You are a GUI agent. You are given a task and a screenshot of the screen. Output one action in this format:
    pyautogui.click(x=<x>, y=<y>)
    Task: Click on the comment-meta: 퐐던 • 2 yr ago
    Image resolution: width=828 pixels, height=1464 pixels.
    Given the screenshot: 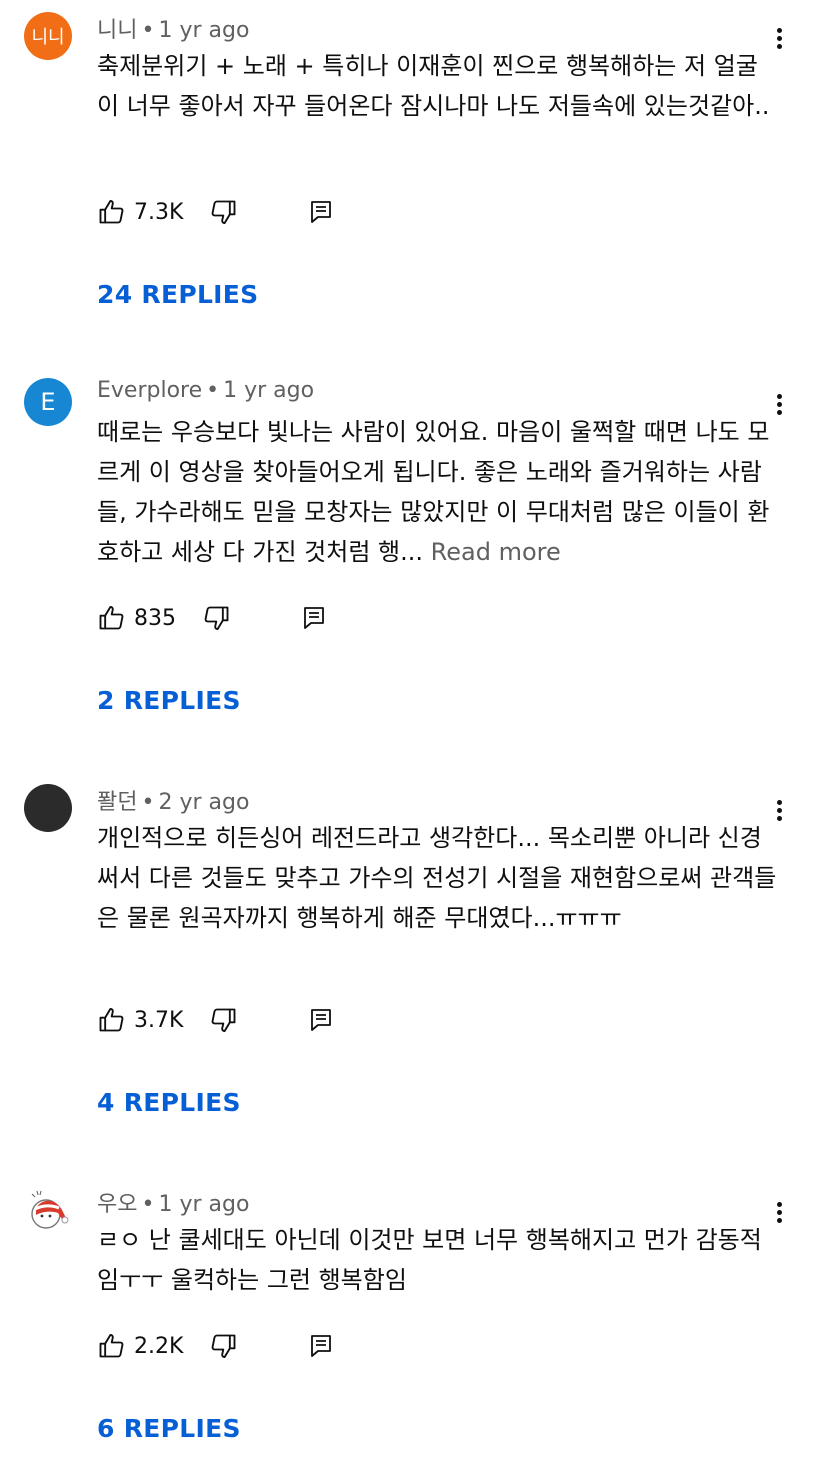 What is the action you would take?
    pyautogui.click(x=173, y=802)
    